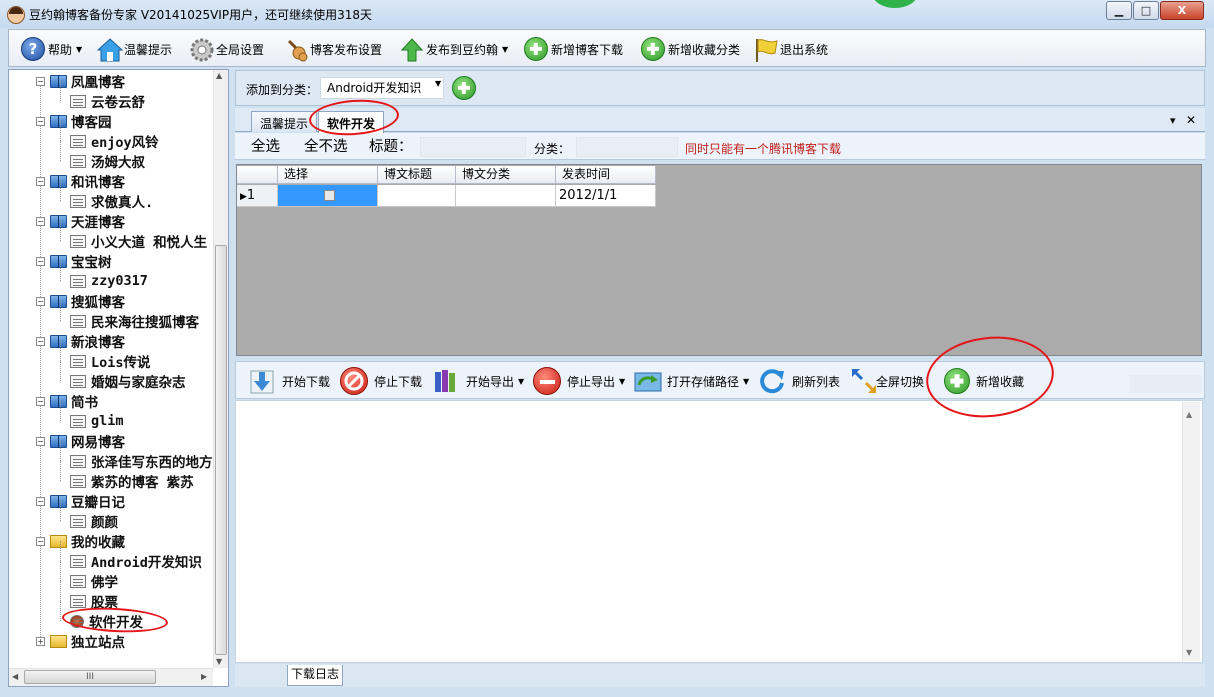 This screenshot has width=1214, height=697. Describe the element at coordinates (141, 141) in the screenshot. I see `tree-leaf-item: enjoy风铃` at that location.